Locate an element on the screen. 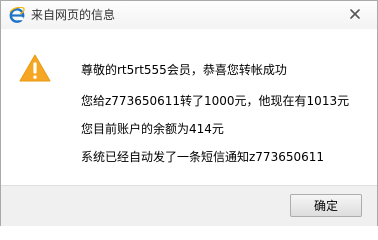 This screenshot has height=240, width=378. message-line-4: 系统已经自动发了一条短信通知z773650611 is located at coordinates (203, 157).